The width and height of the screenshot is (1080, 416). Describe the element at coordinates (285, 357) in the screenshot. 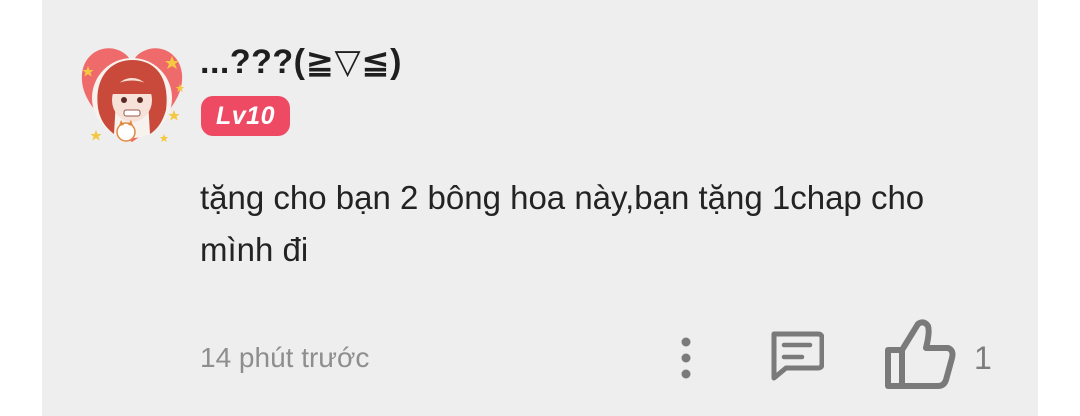

I see `timestamp: 14 phút trước` at that location.